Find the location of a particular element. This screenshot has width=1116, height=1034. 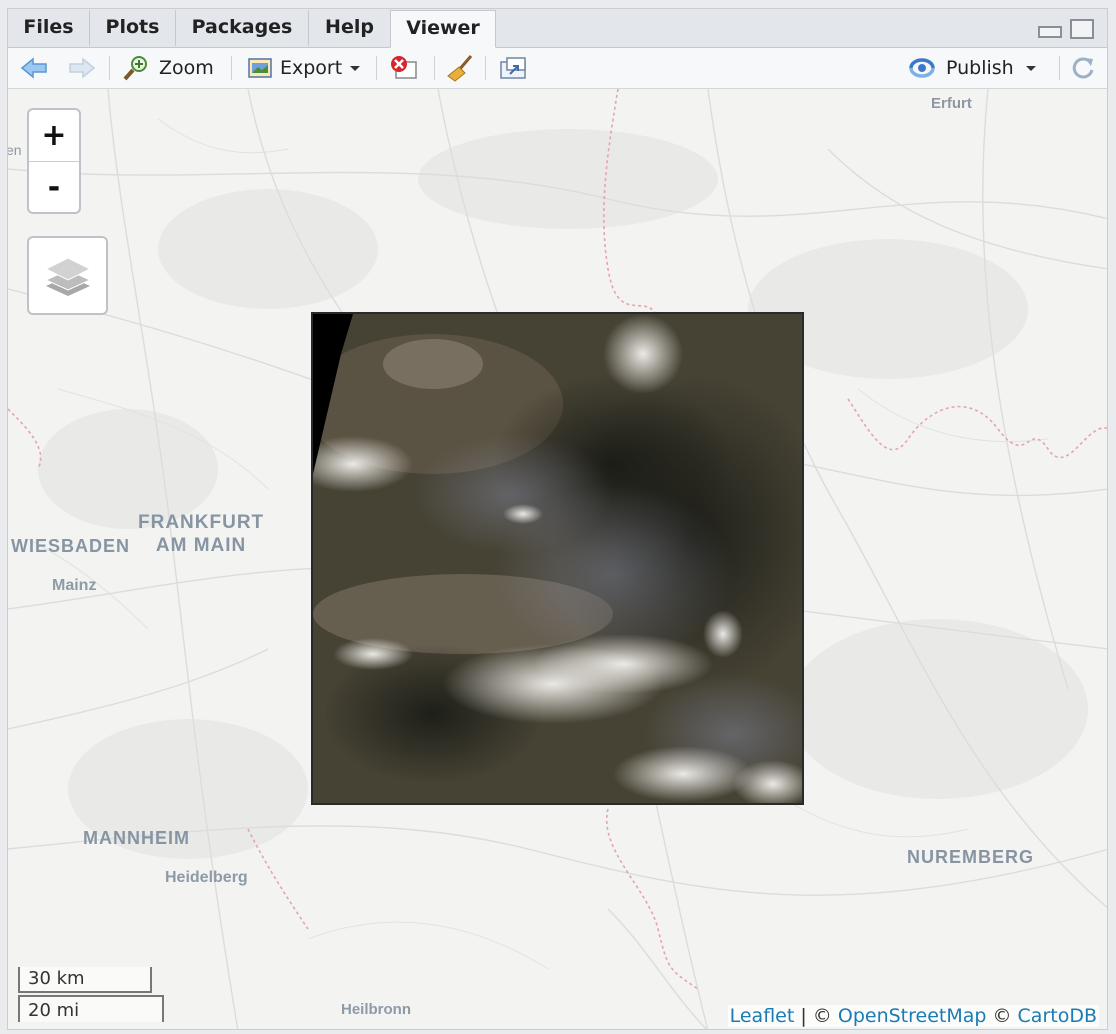

tab-files: Files is located at coordinates (49, 28).